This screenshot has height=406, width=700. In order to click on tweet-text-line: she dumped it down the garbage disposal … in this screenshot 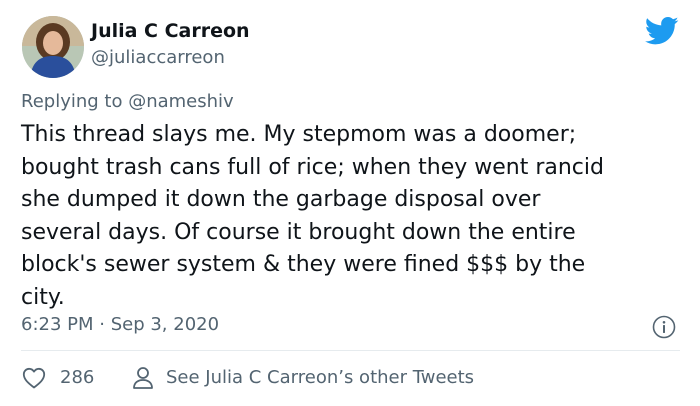, I will do `click(281, 199)`.